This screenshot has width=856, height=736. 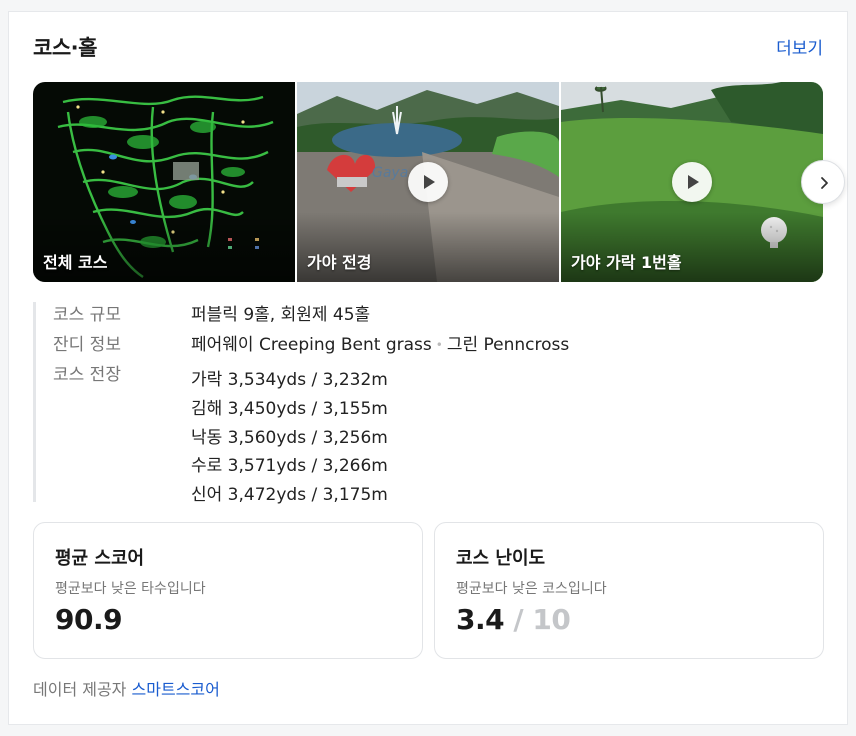 I want to click on gallery-item-hole1-video: 가야 가락 1번홀, so click(x=692, y=182).